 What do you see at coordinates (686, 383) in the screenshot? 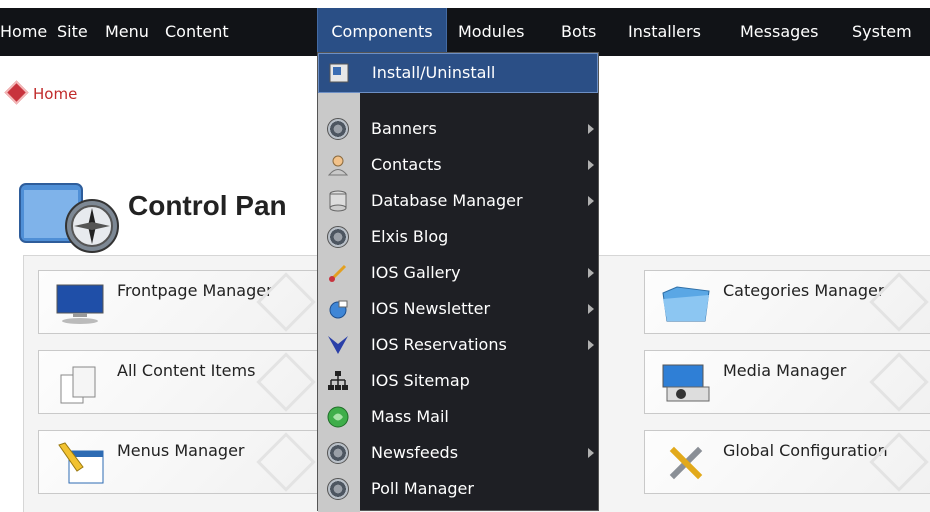
I see `media-projector-icon` at bounding box center [686, 383].